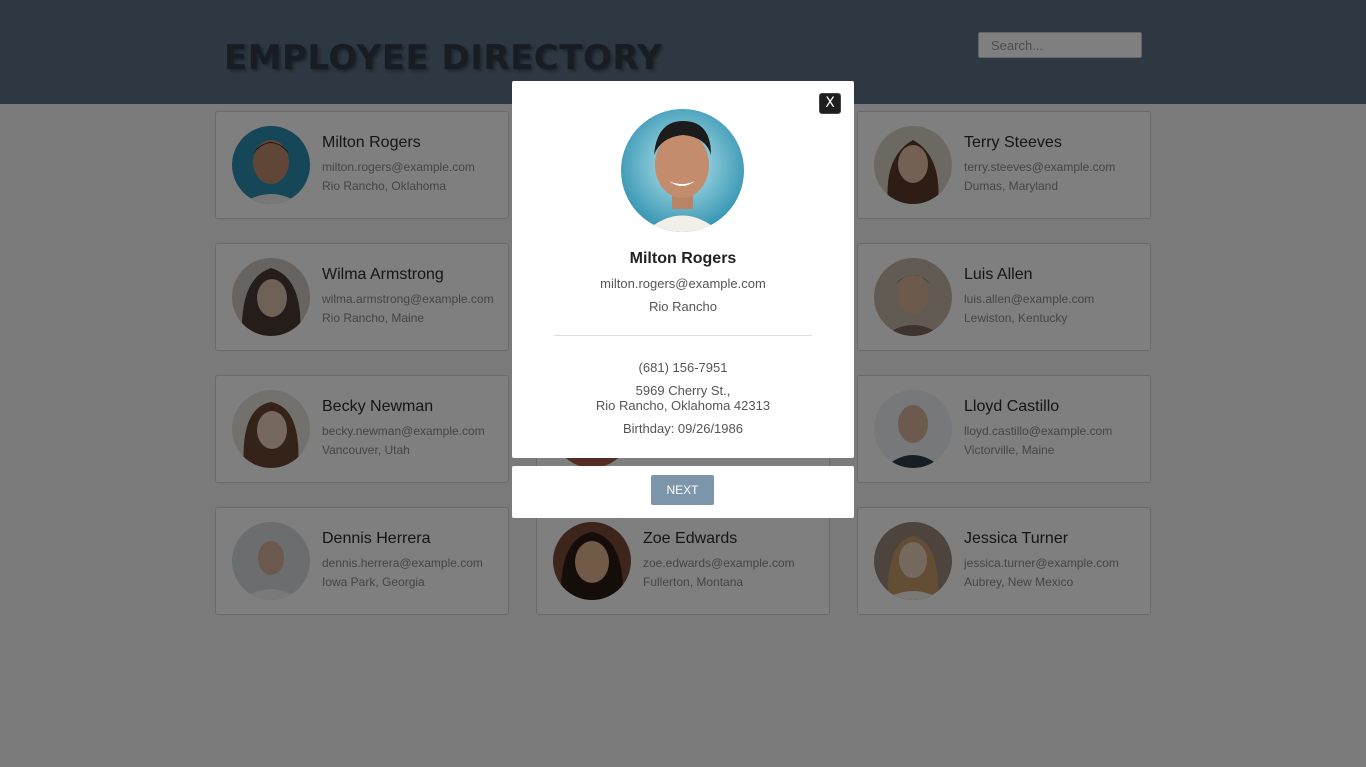 Image resolution: width=1366 pixels, height=767 pixels. What do you see at coordinates (683, 283) in the screenshot?
I see `modal-email: milton.rogers@example.com` at bounding box center [683, 283].